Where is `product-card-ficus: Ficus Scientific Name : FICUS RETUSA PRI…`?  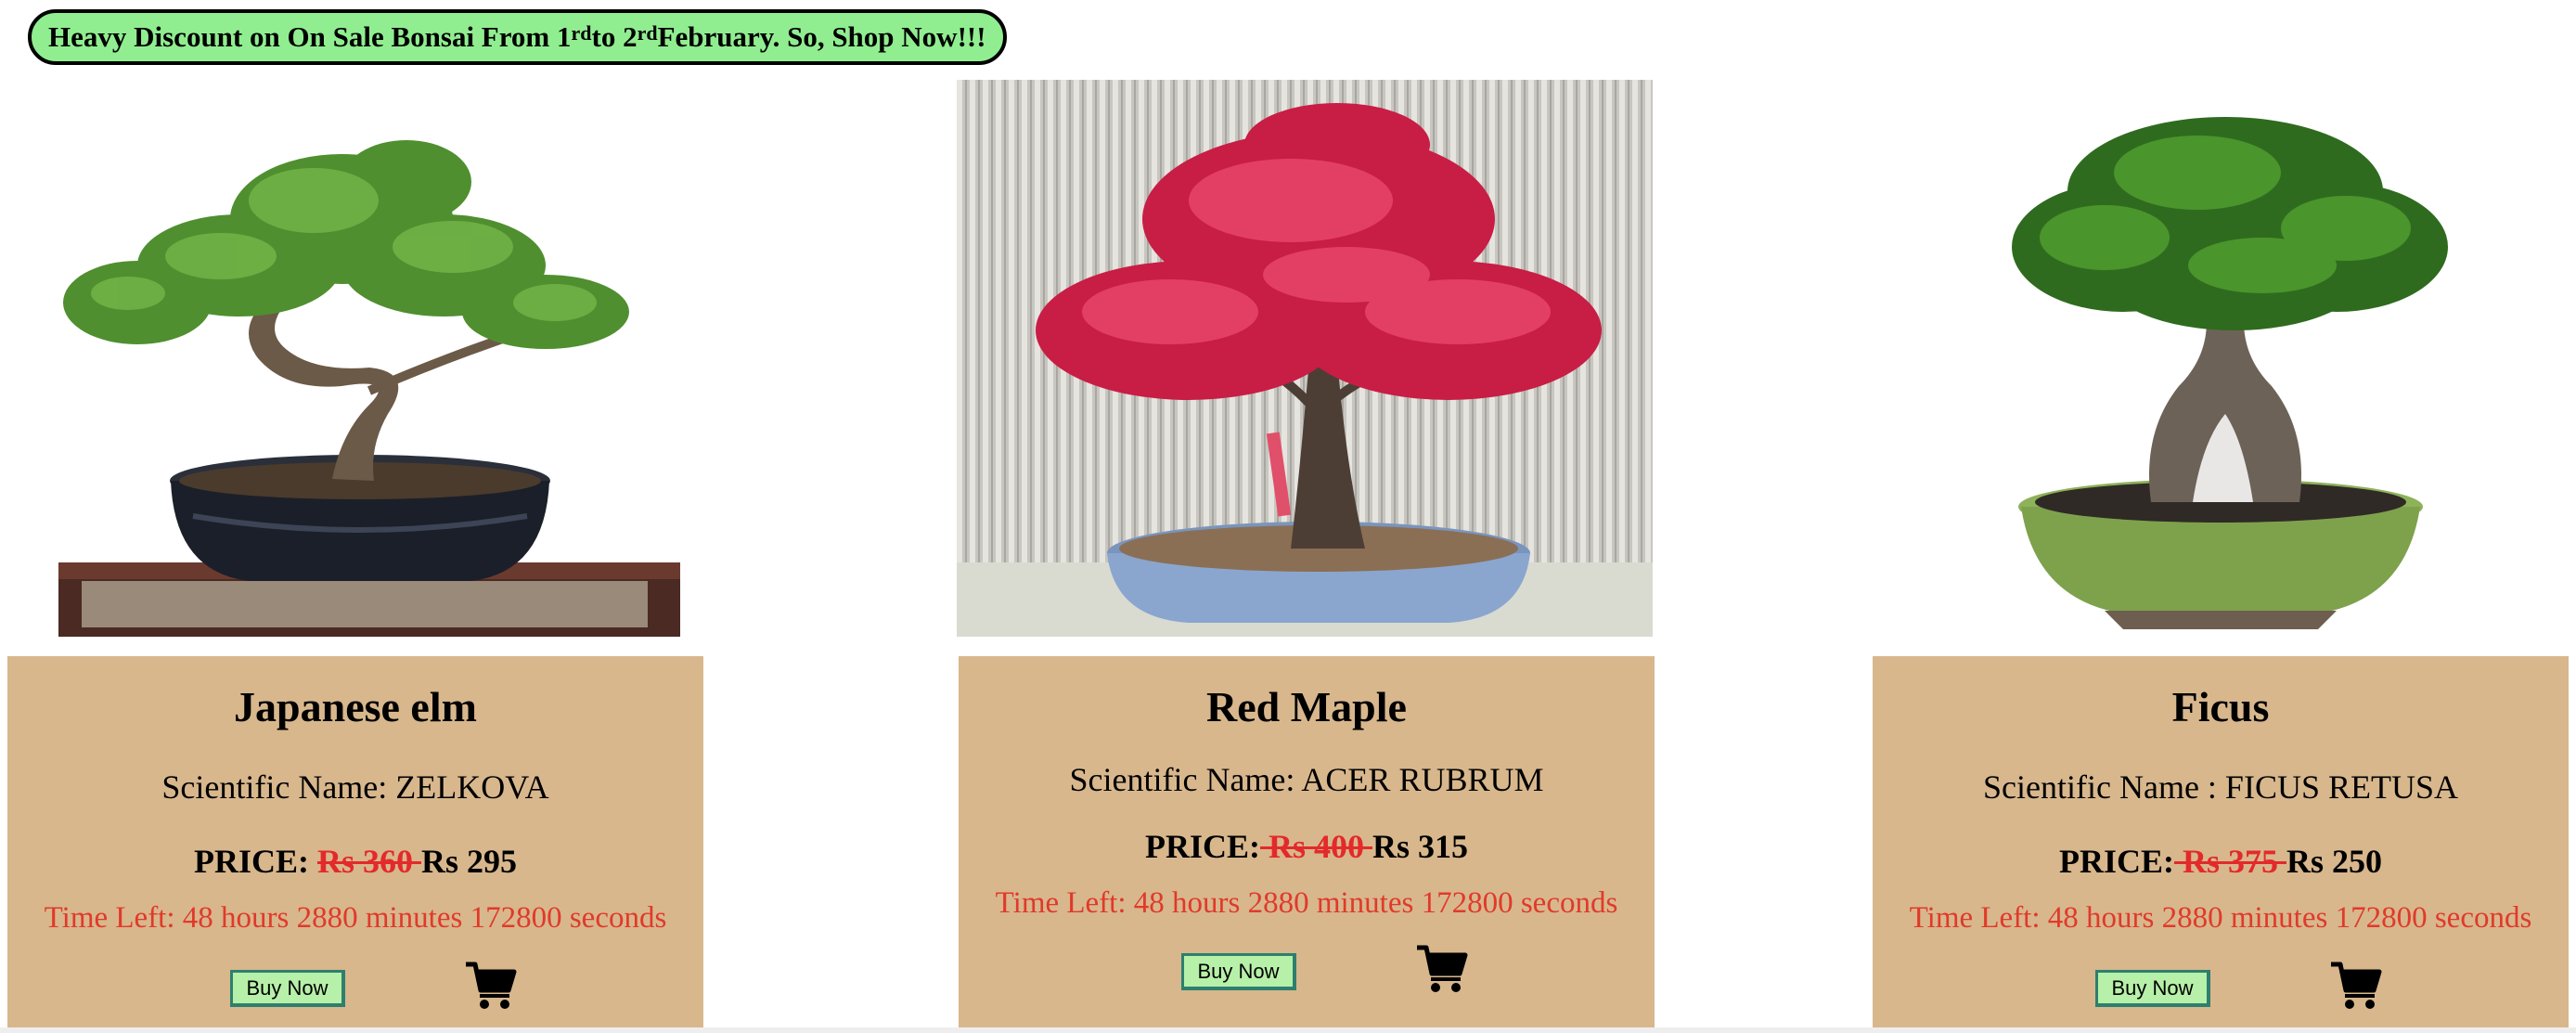 product-card-ficus: Ficus Scientific Name : FICUS RETUSA PRI… is located at coordinates (2221, 841).